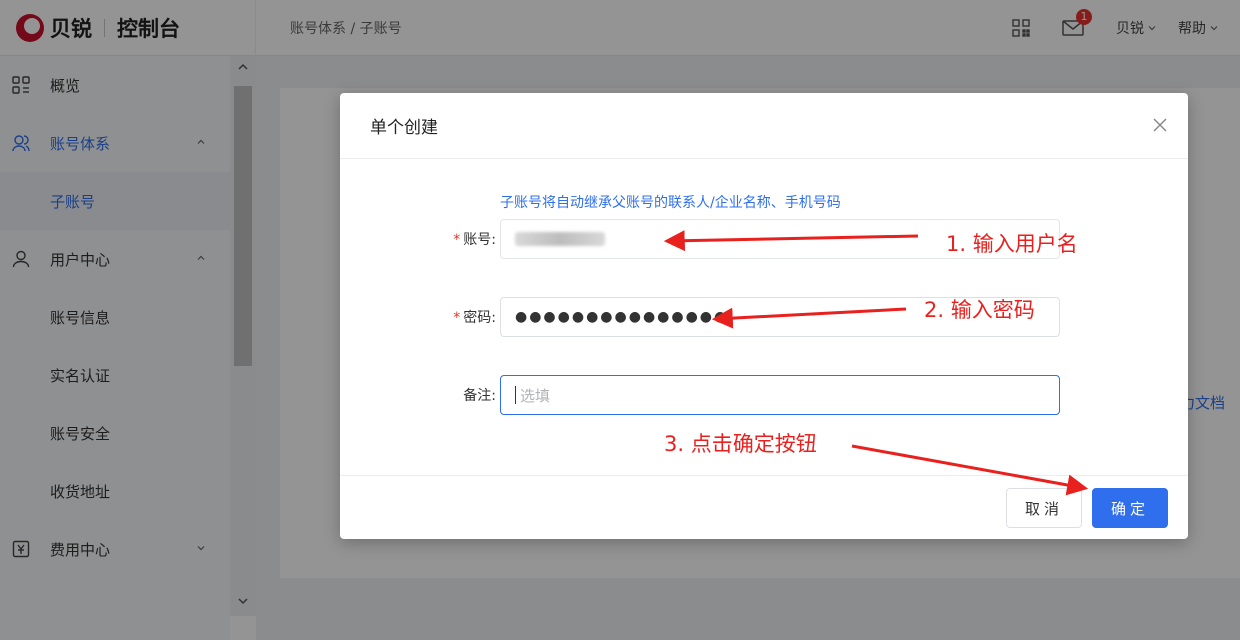  I want to click on password-value: ●●●●●●●●●●●●●●●, so click(622, 317).